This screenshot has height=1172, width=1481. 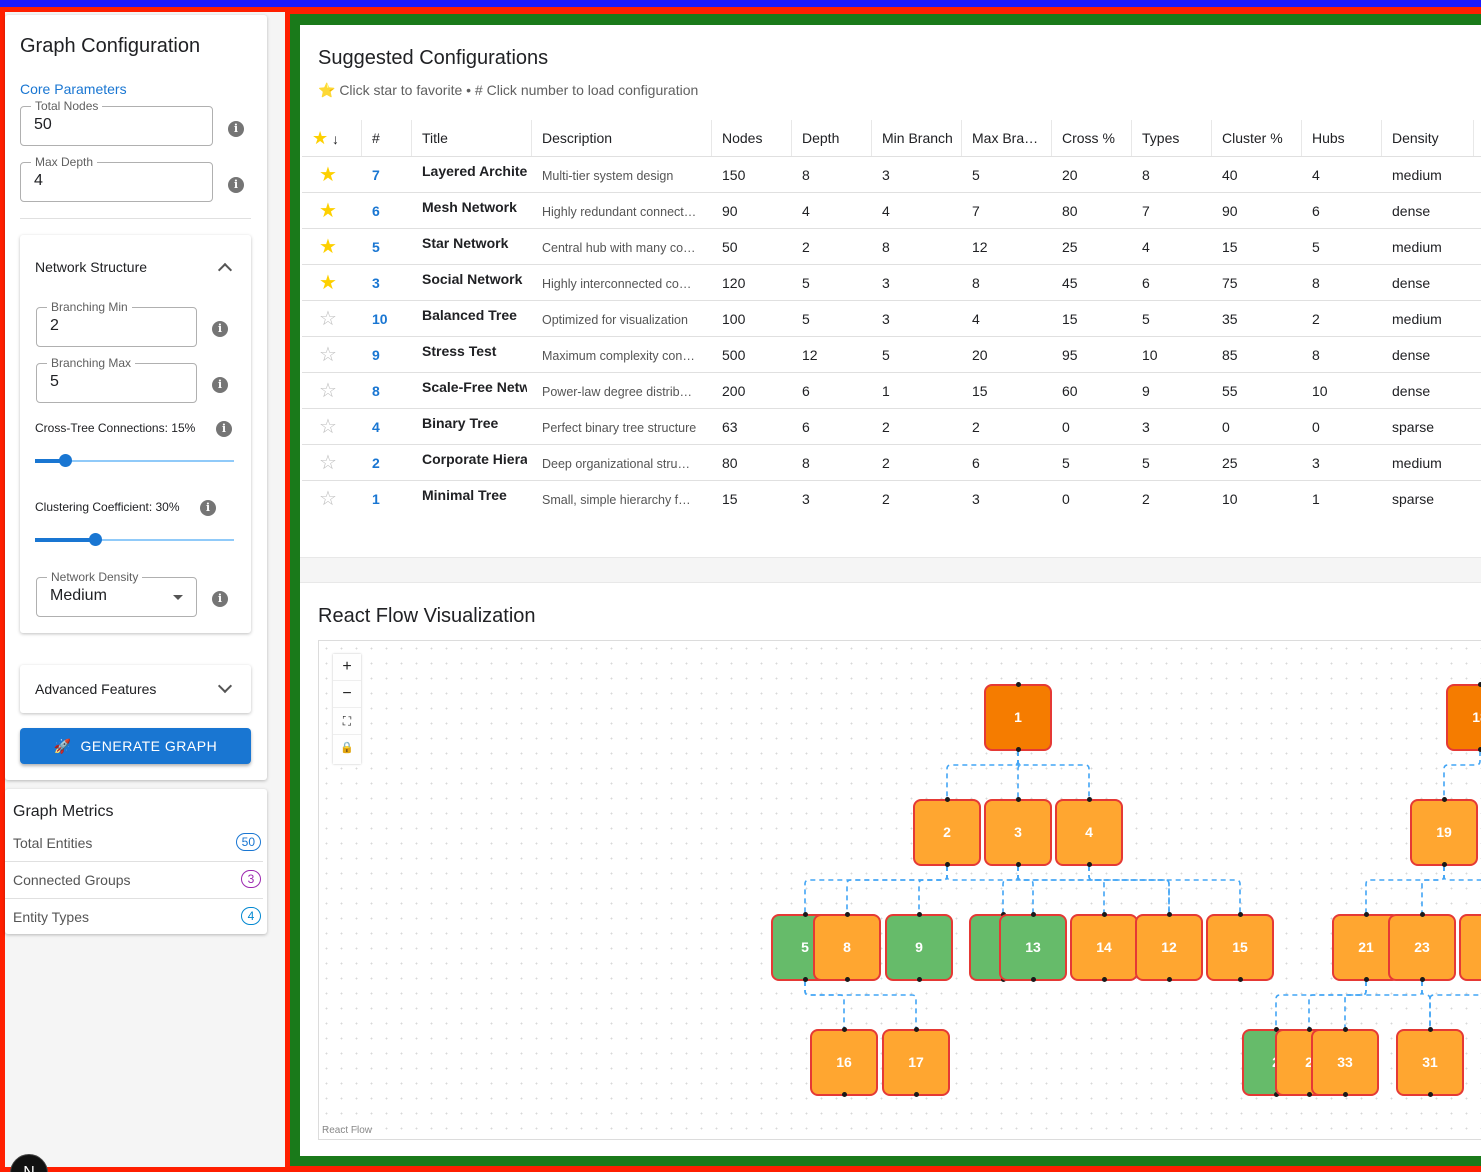 What do you see at coordinates (116, 122) in the screenshot?
I see `total-nodes-field: Total Nodes 50` at bounding box center [116, 122].